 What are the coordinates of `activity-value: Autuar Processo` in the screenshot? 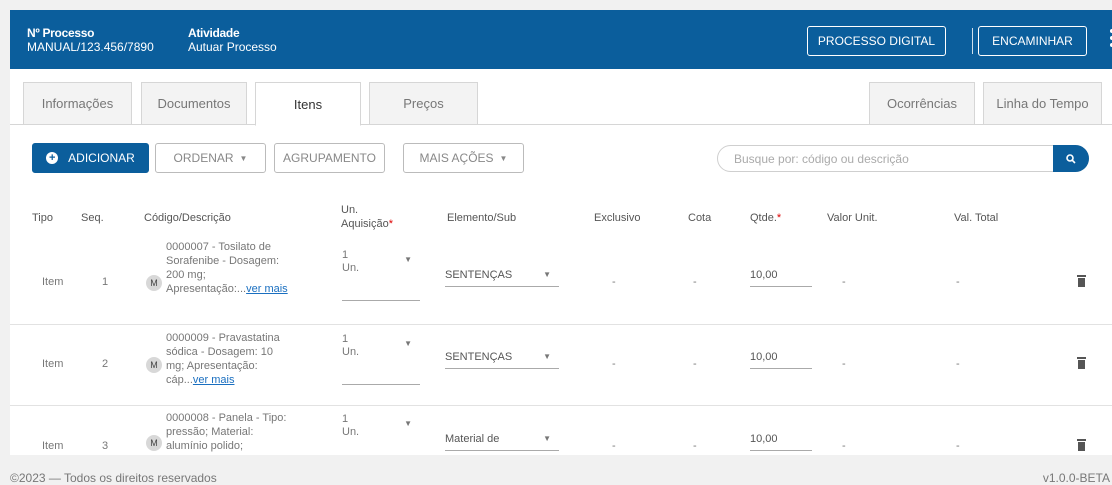 It's located at (232, 47).